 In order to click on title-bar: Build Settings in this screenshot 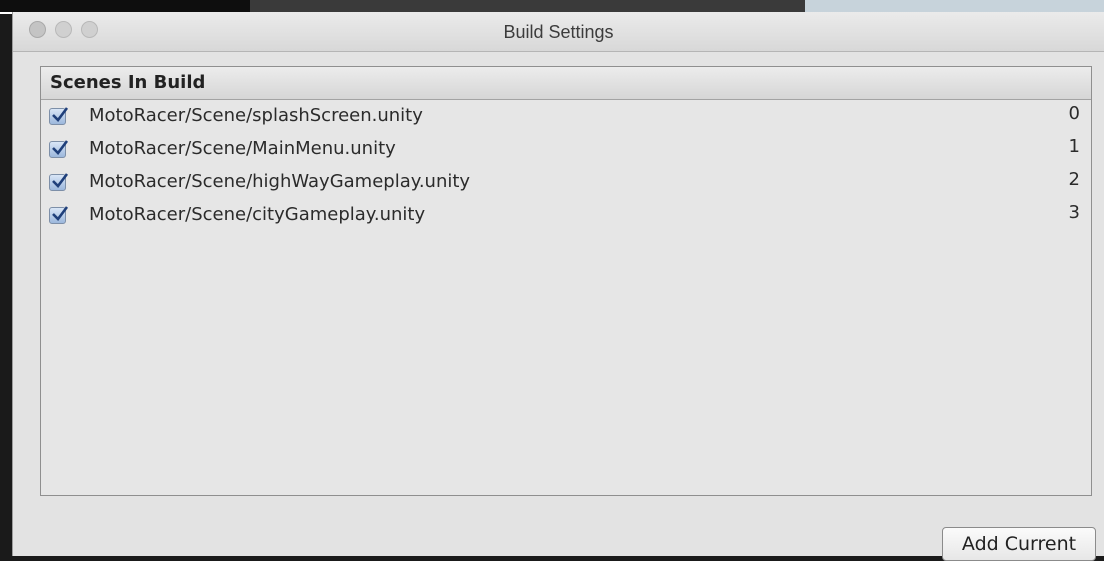, I will do `click(558, 32)`.